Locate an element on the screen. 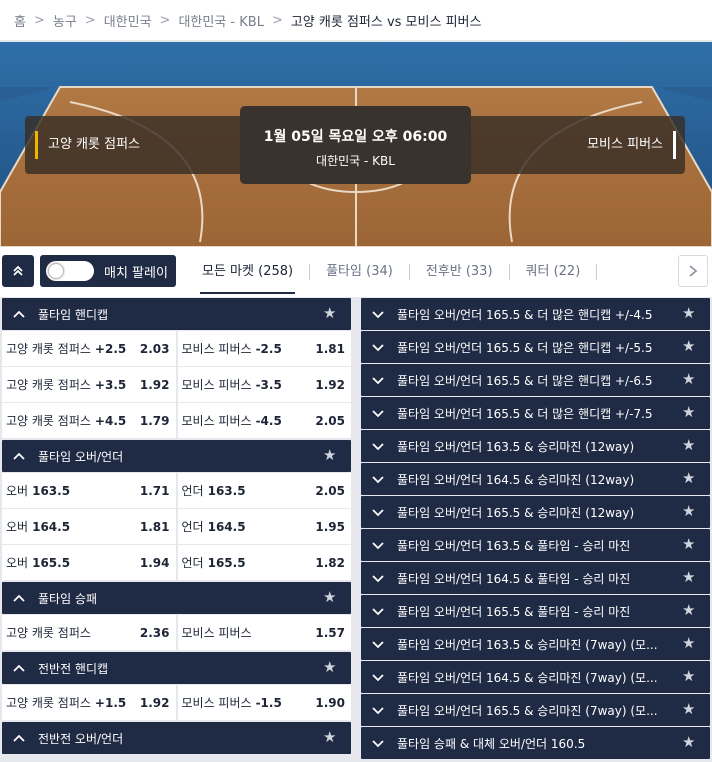  market-header: 풀타임 오버/언더 163.5 & 풀타임 - 승리 마진 ★ is located at coordinates (535, 545).